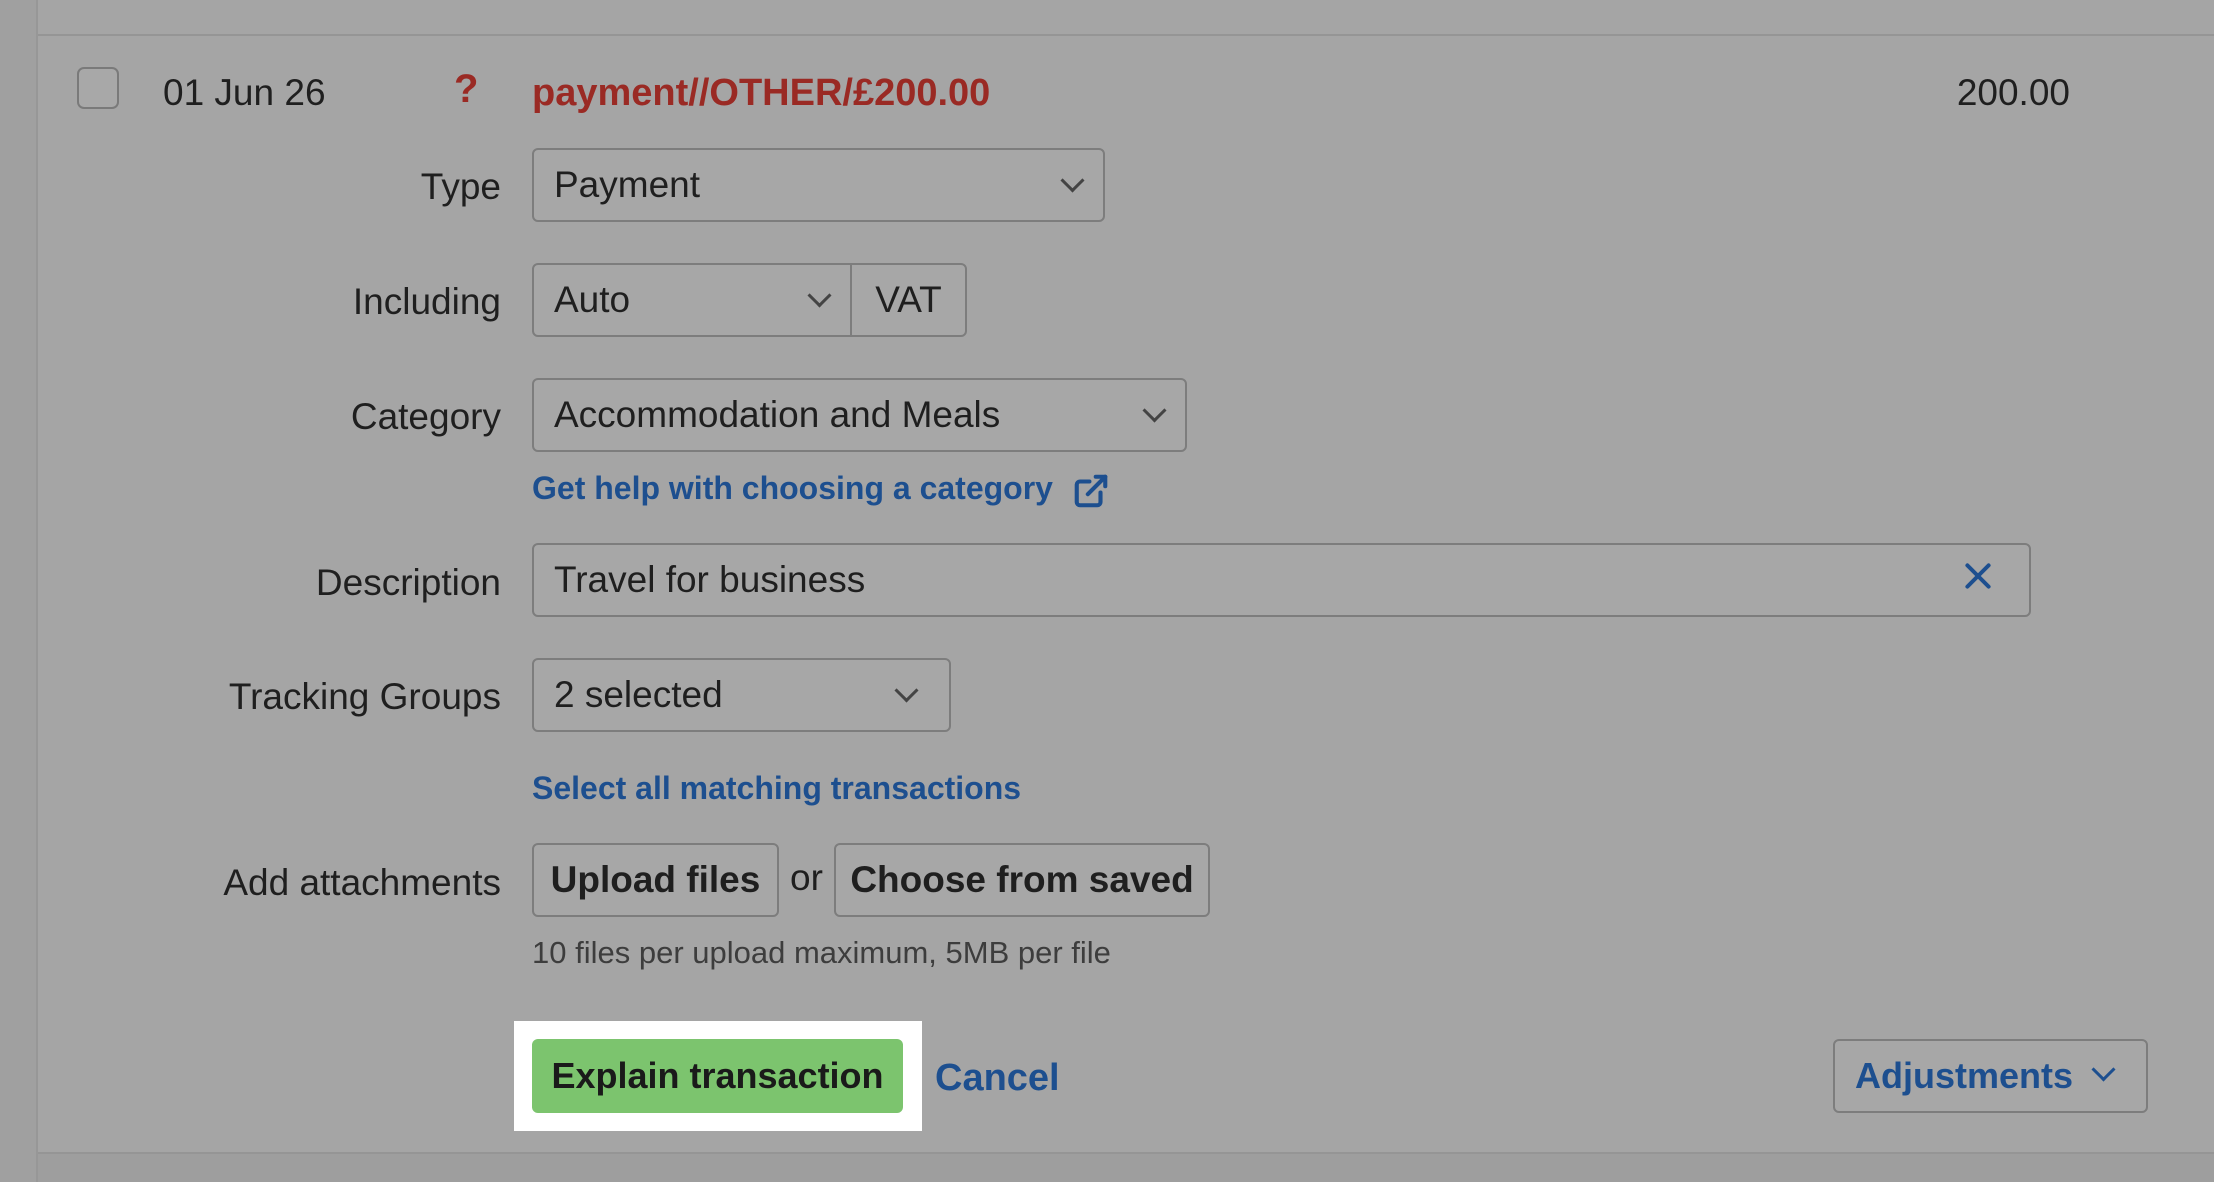 Image resolution: width=2214 pixels, height=1182 pixels. What do you see at coordinates (710, 579) in the screenshot?
I see `description-input-value: Travel for business` at bounding box center [710, 579].